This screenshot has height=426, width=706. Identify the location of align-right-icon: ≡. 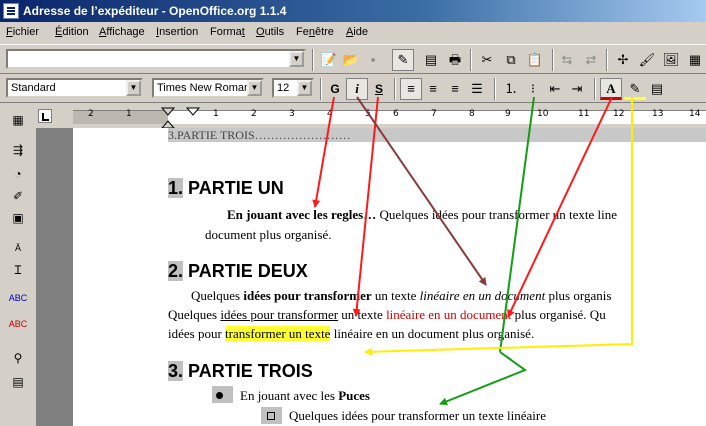
(455, 89).